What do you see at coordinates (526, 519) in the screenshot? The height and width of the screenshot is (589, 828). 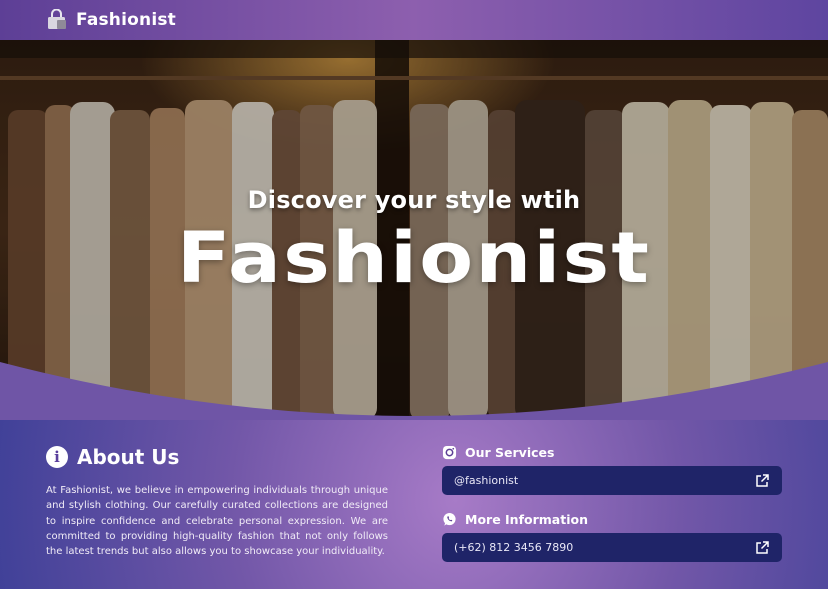 I see `more-info-title: More Information` at bounding box center [526, 519].